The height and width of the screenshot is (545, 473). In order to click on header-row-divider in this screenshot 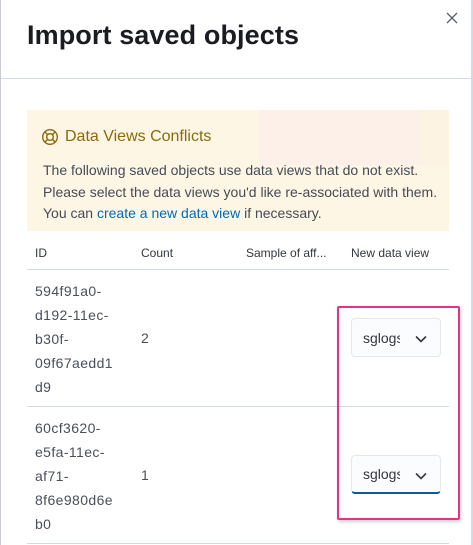, I will do `click(238, 269)`.